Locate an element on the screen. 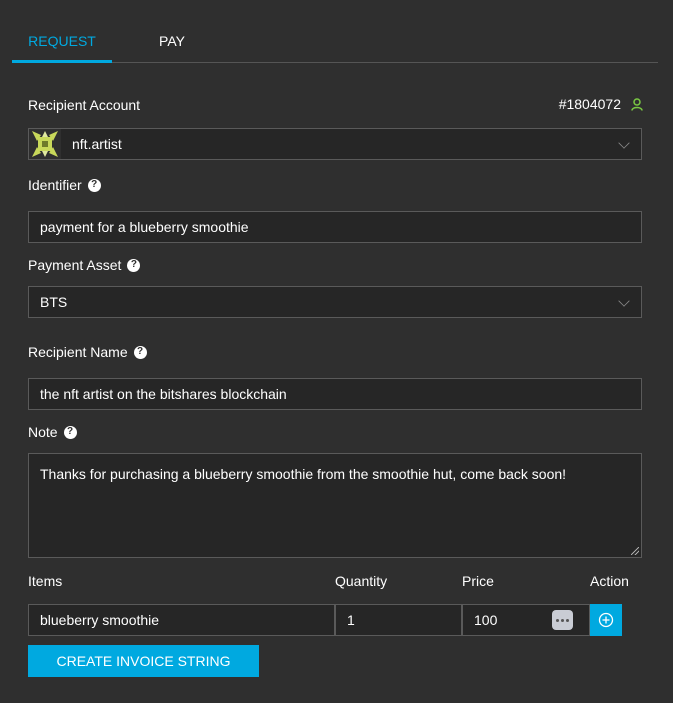  note-label: Note ? is located at coordinates (52, 432).